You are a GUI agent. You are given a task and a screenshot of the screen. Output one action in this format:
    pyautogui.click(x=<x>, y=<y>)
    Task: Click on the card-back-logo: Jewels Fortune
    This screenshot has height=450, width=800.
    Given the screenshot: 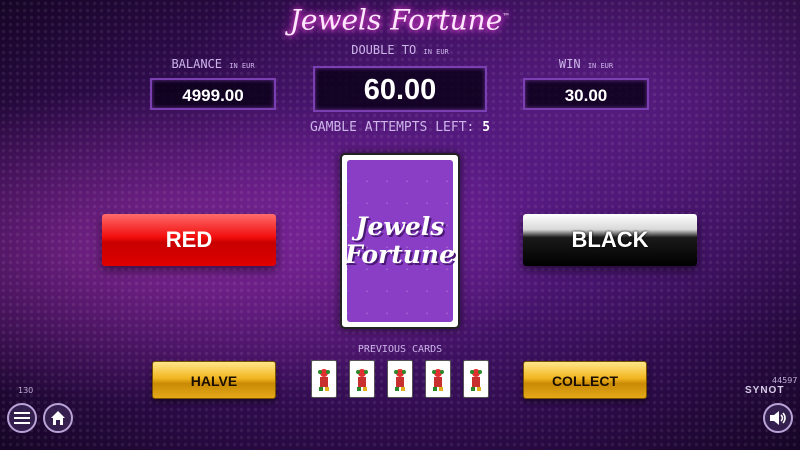 What is the action you would take?
    pyautogui.click(x=400, y=240)
    